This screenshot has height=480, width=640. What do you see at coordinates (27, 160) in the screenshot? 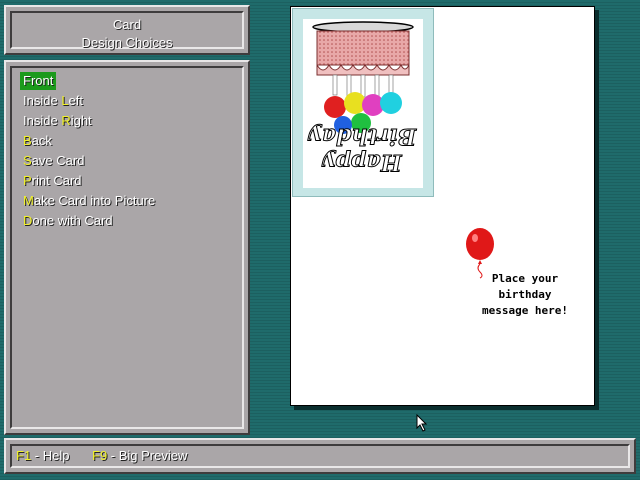
I see `menu-hotkey: S` at bounding box center [27, 160].